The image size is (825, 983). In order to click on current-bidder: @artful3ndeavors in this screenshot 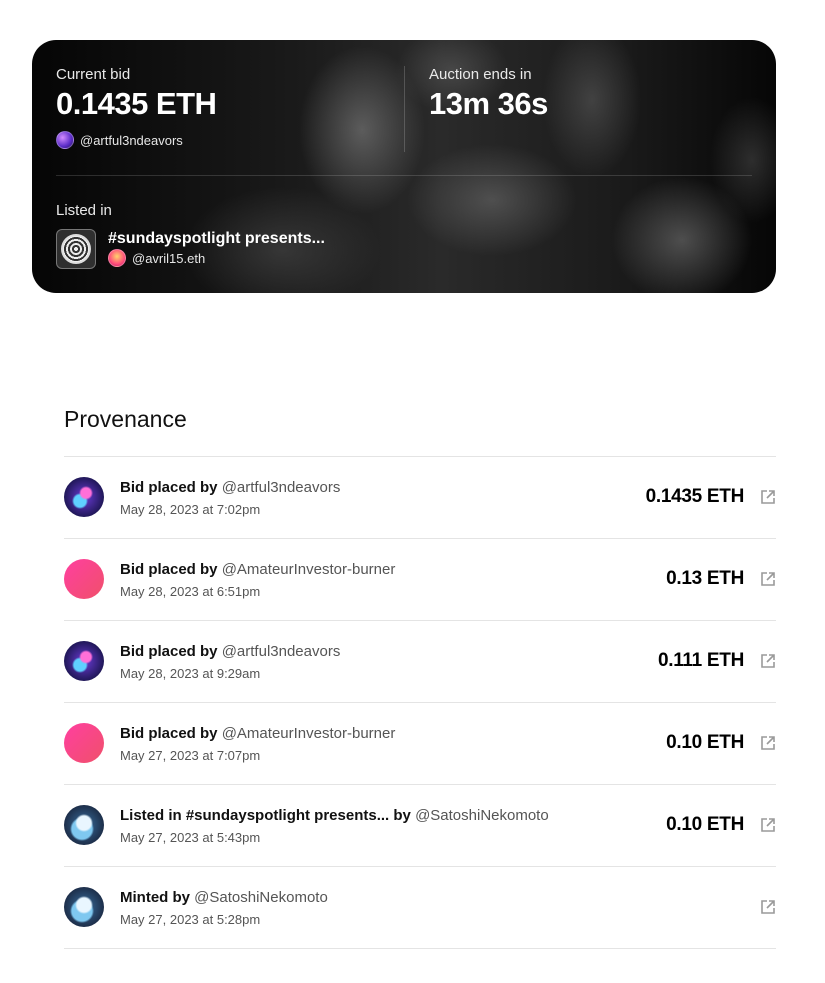, I will do `click(119, 140)`.